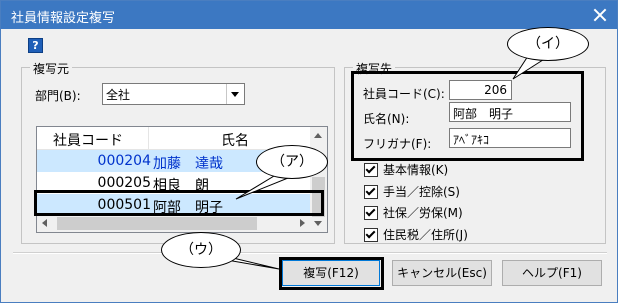 This screenshot has width=618, height=304. I want to click on callout-i: （イ）, so click(548, 44).